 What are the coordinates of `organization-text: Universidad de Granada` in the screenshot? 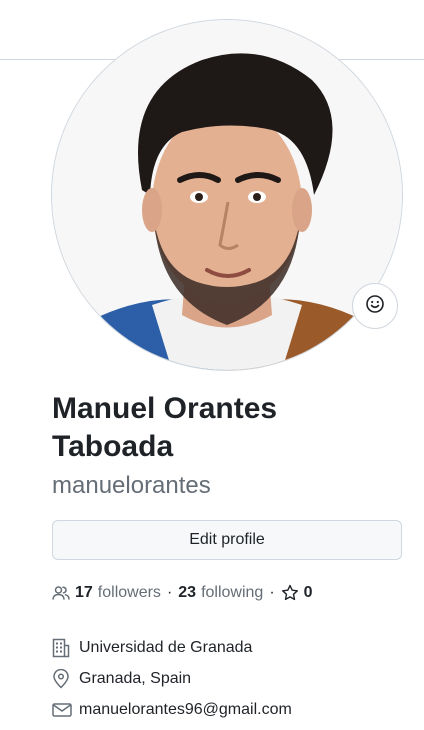 It's located at (166, 647).